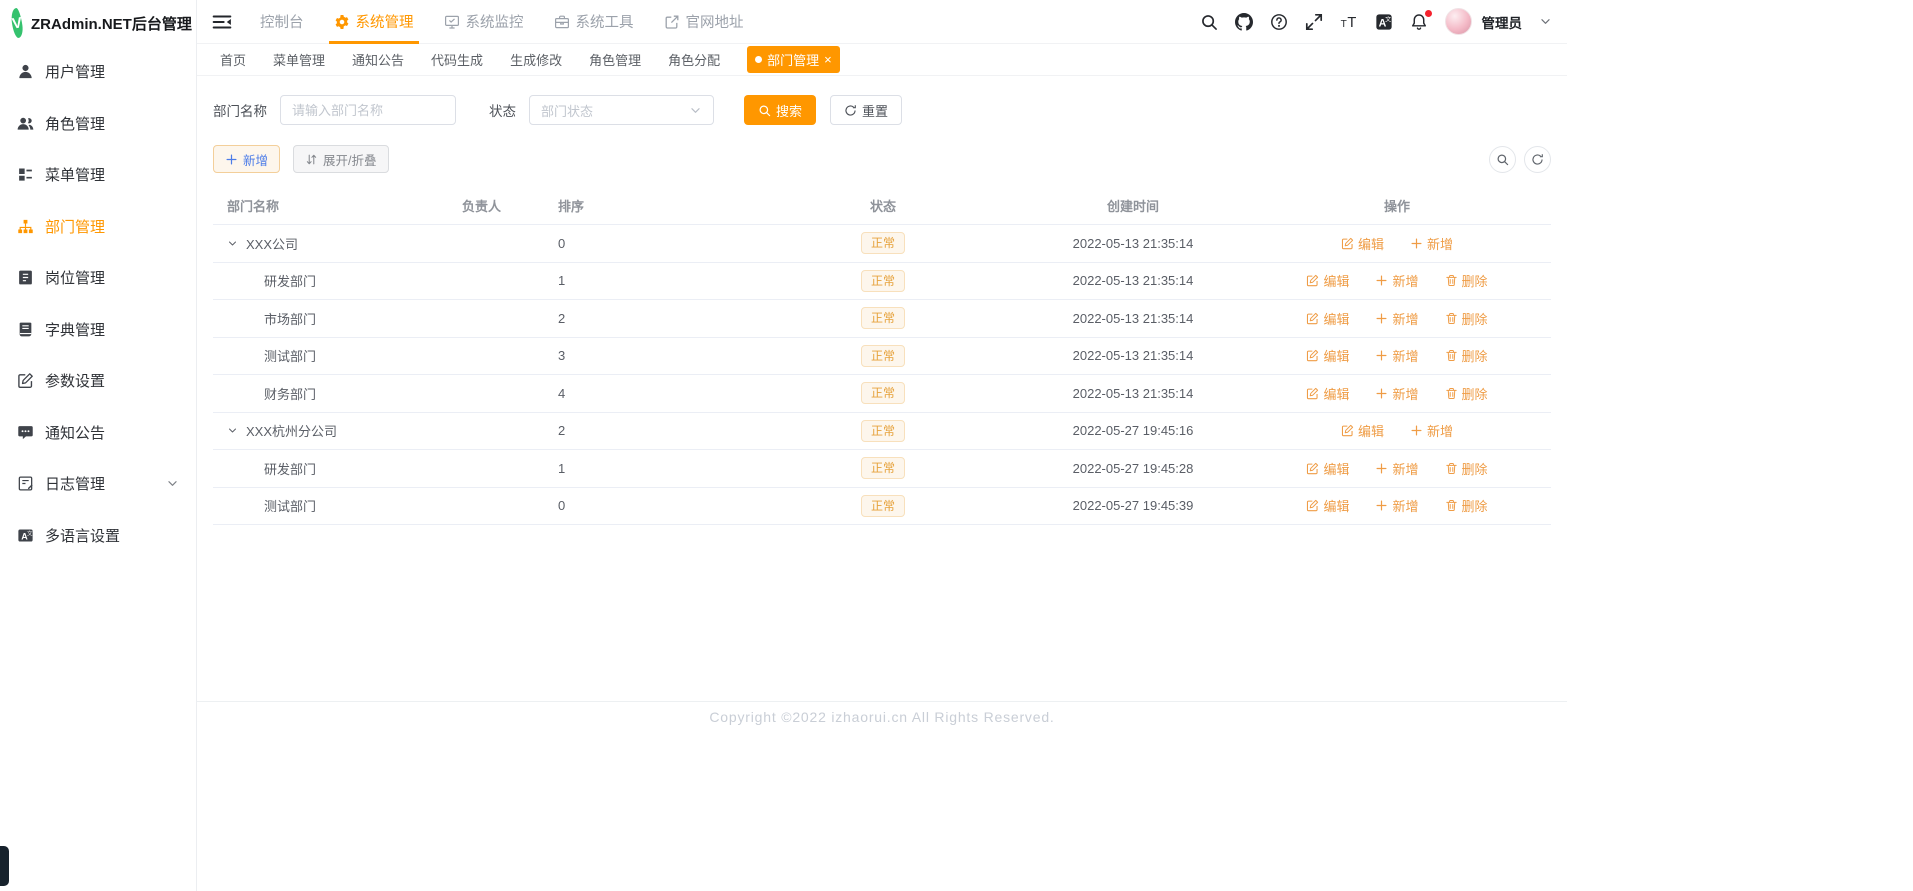  I want to click on help-icon, so click(1279, 22).